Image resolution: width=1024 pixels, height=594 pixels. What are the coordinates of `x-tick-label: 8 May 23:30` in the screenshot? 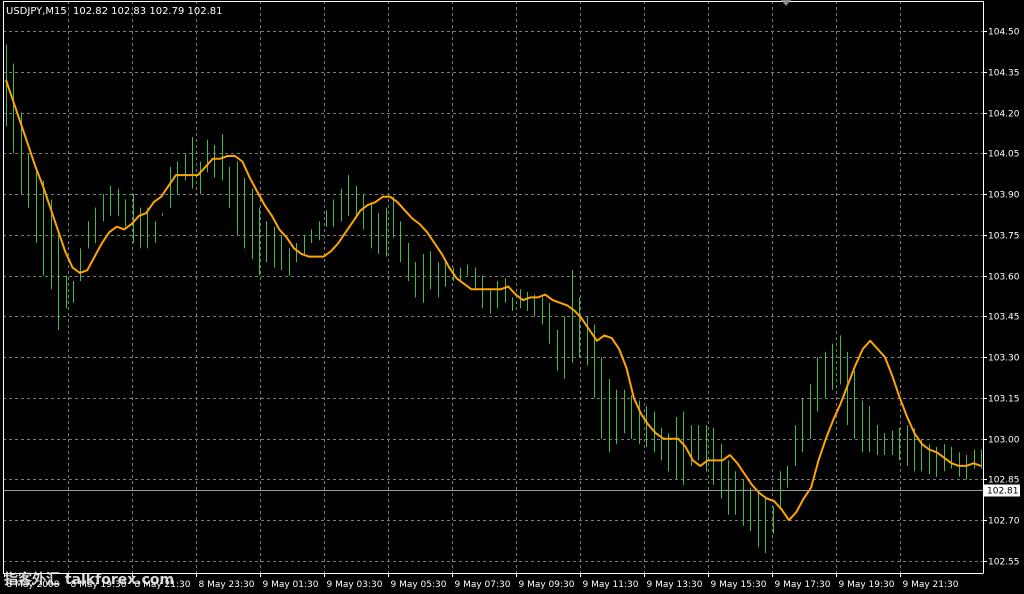 It's located at (227, 585).